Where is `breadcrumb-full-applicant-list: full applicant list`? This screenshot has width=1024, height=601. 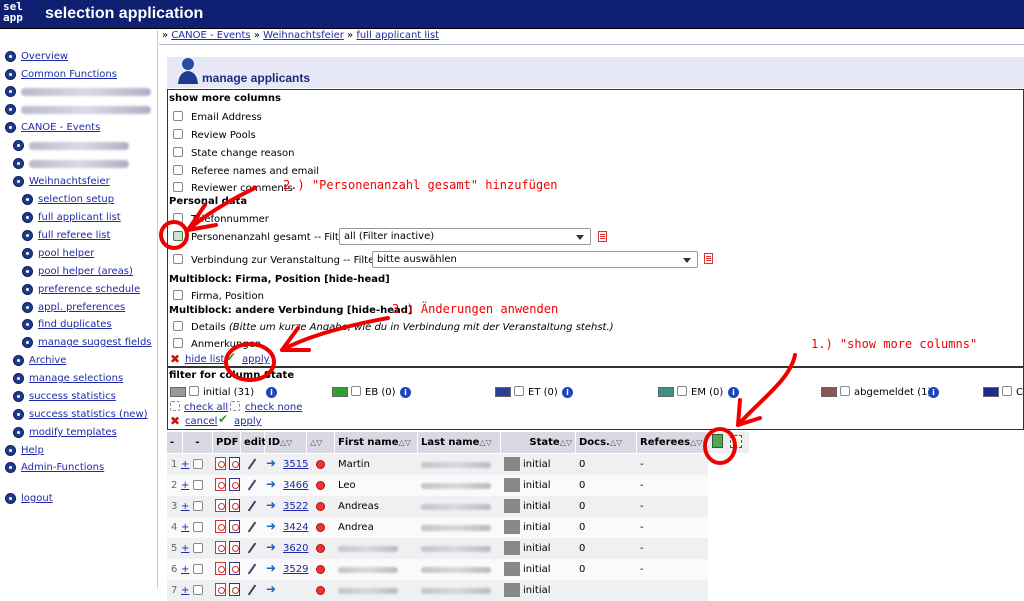 breadcrumb-full-applicant-list: full applicant list is located at coordinates (397, 35).